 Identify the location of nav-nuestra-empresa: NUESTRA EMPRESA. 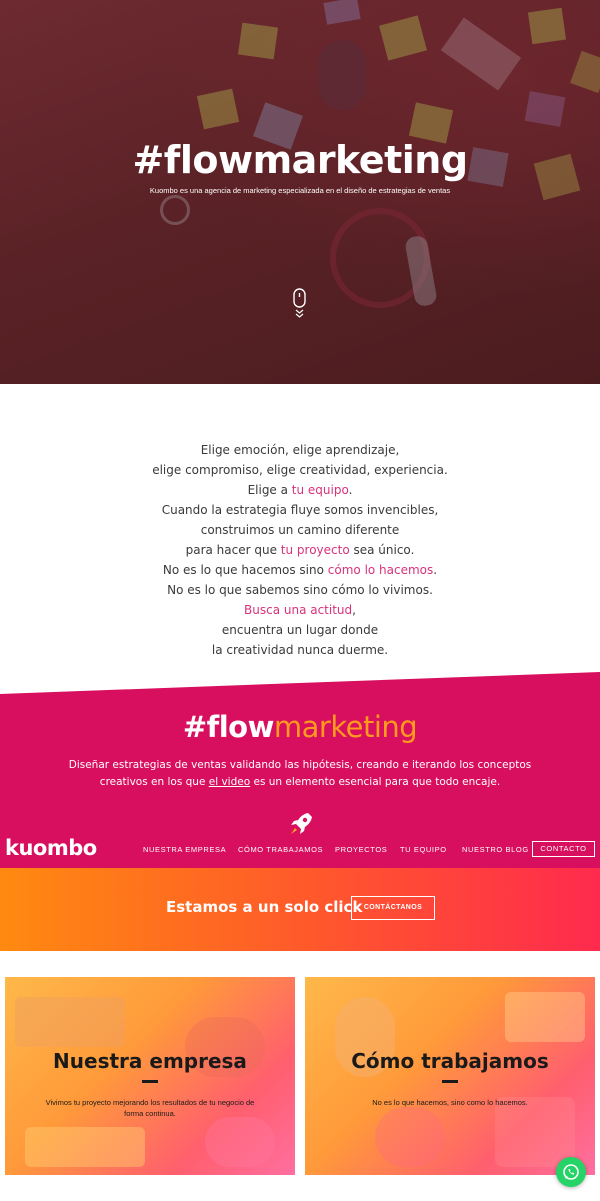
(184, 849).